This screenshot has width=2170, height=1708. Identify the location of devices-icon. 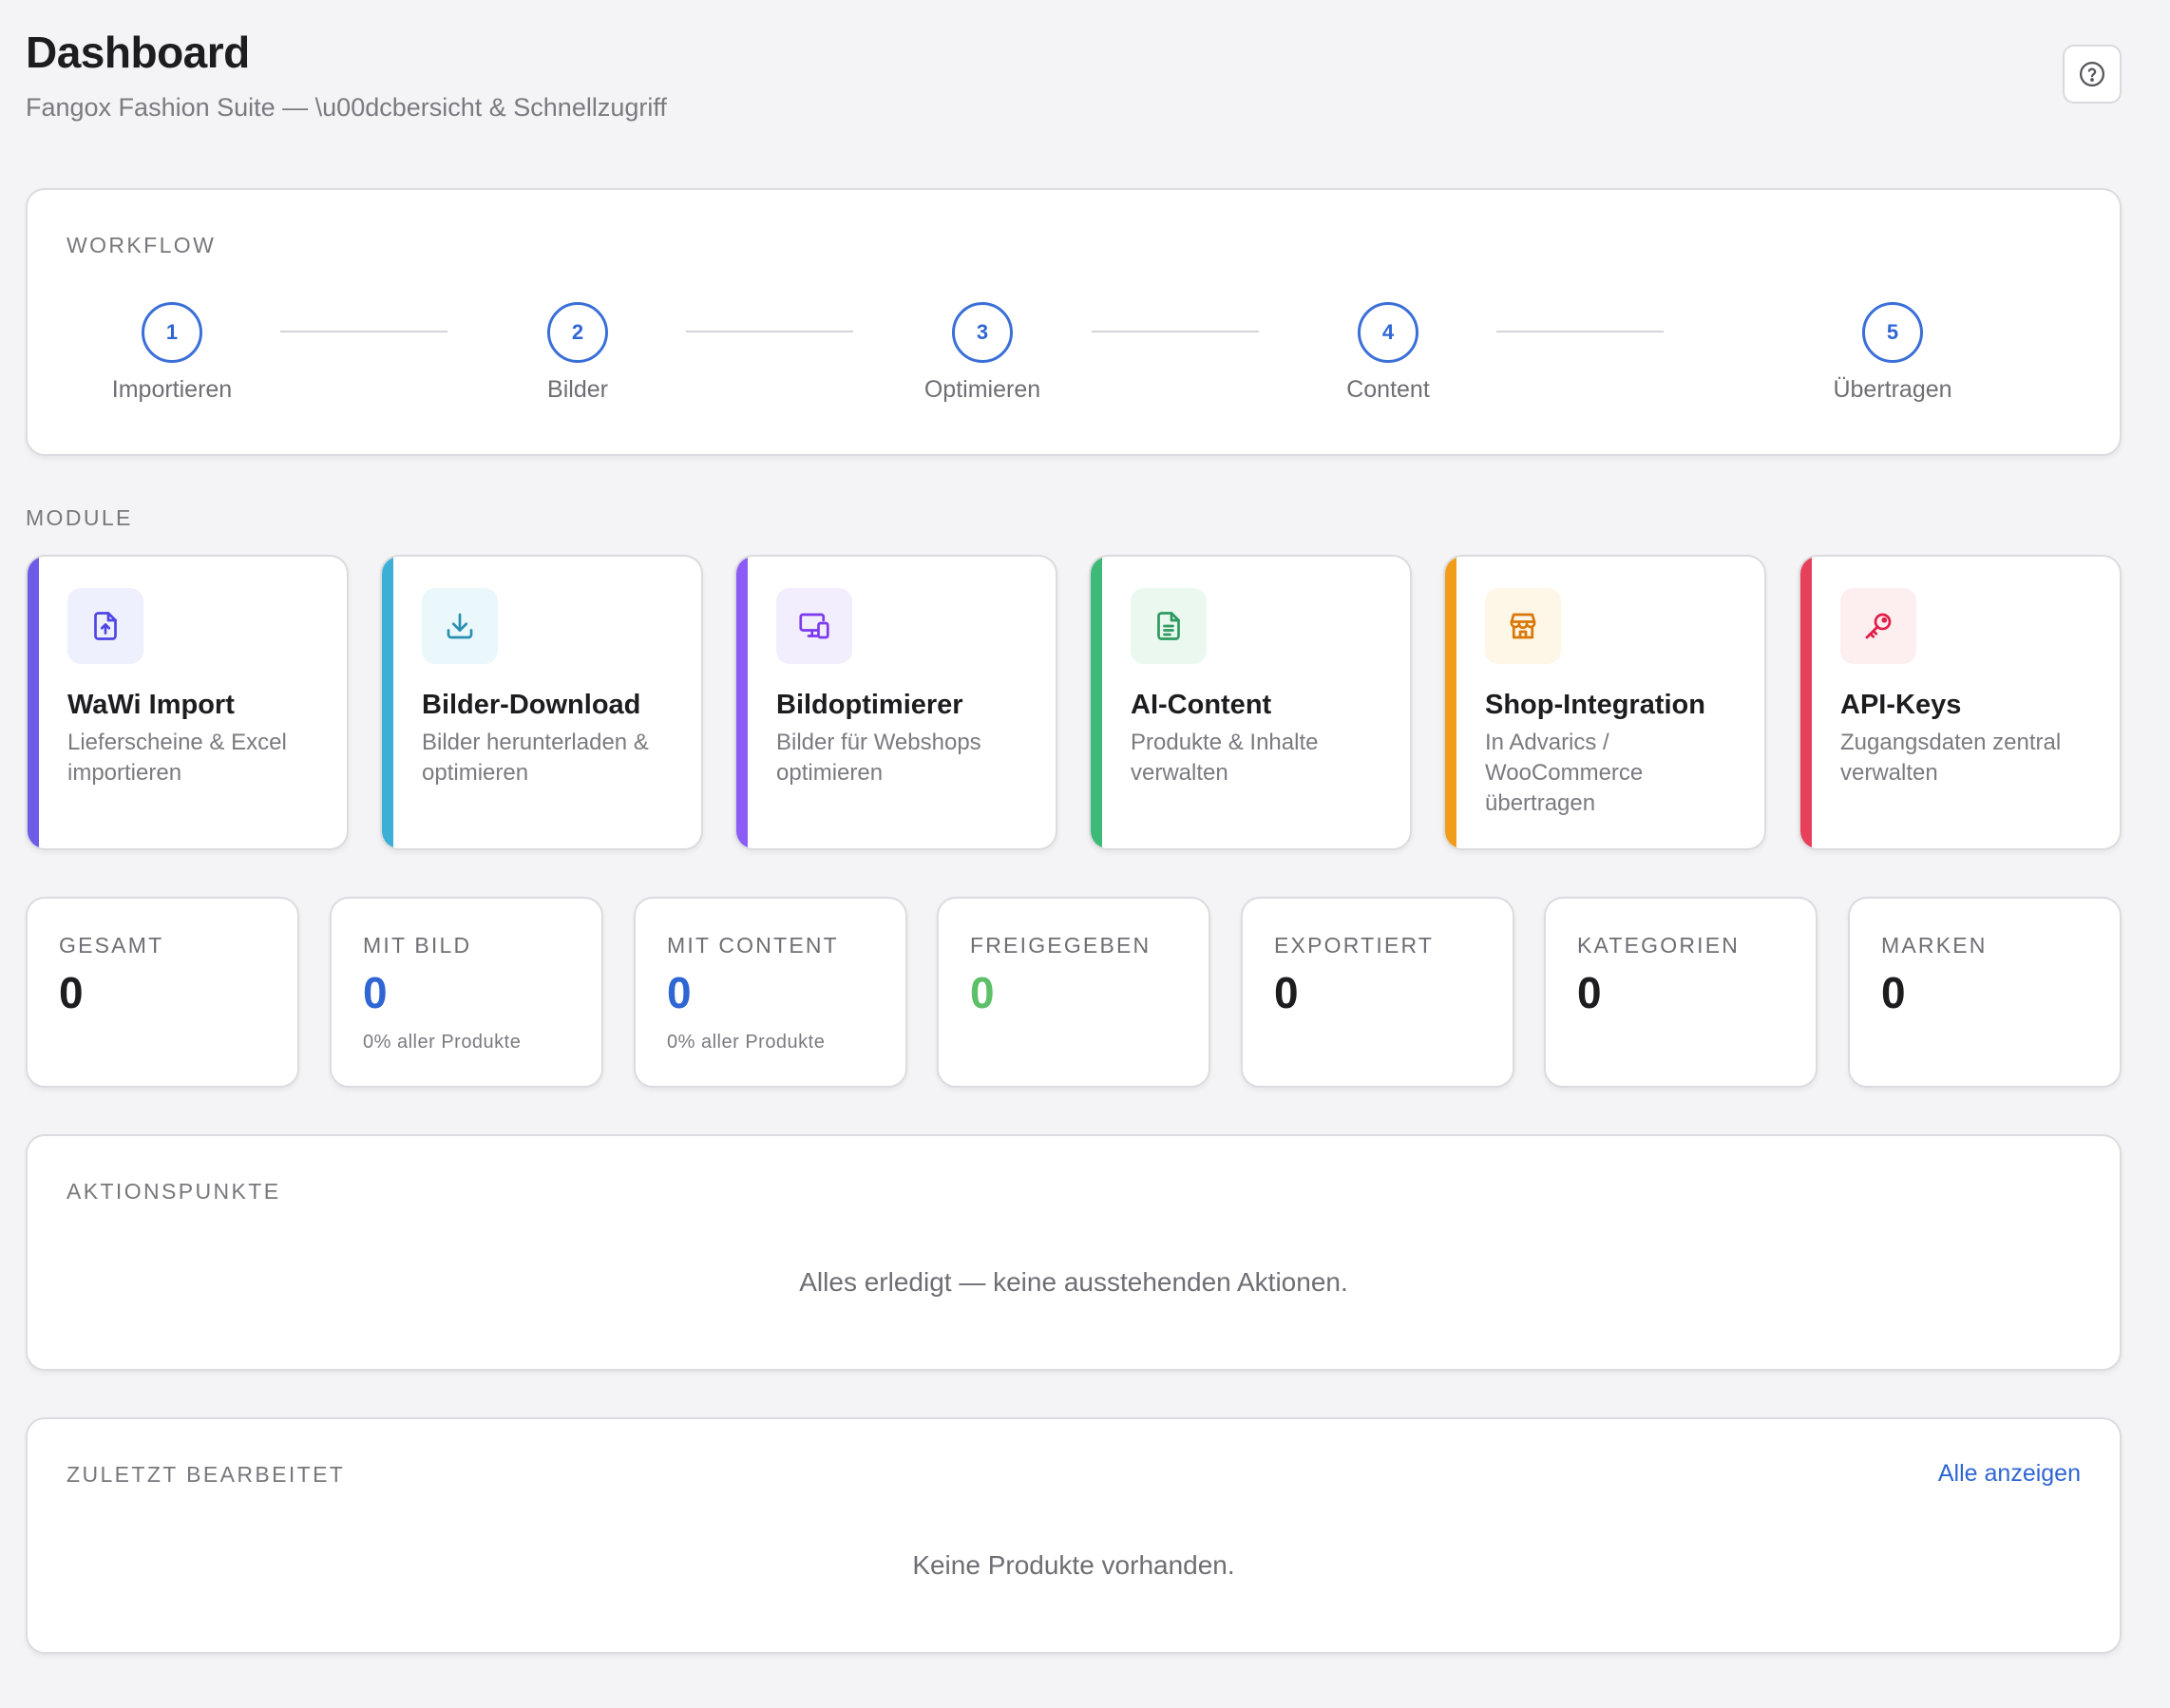
(814, 626).